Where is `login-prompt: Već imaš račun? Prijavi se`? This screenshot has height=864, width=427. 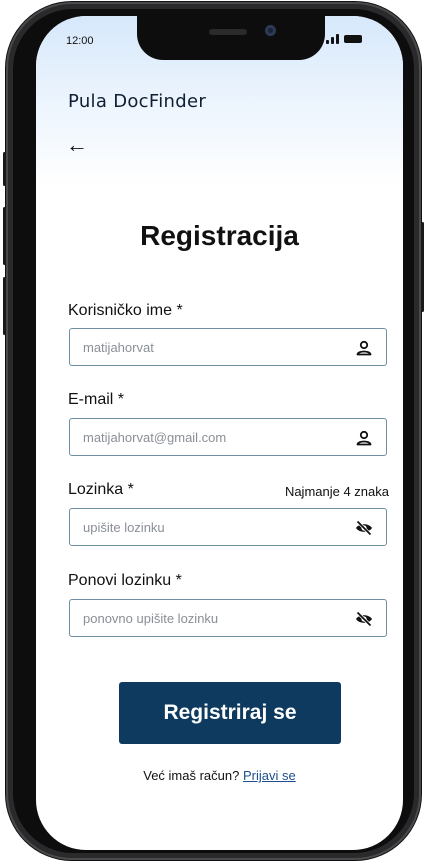
login-prompt: Već imaš račun? Prijavi se is located at coordinates (219, 775).